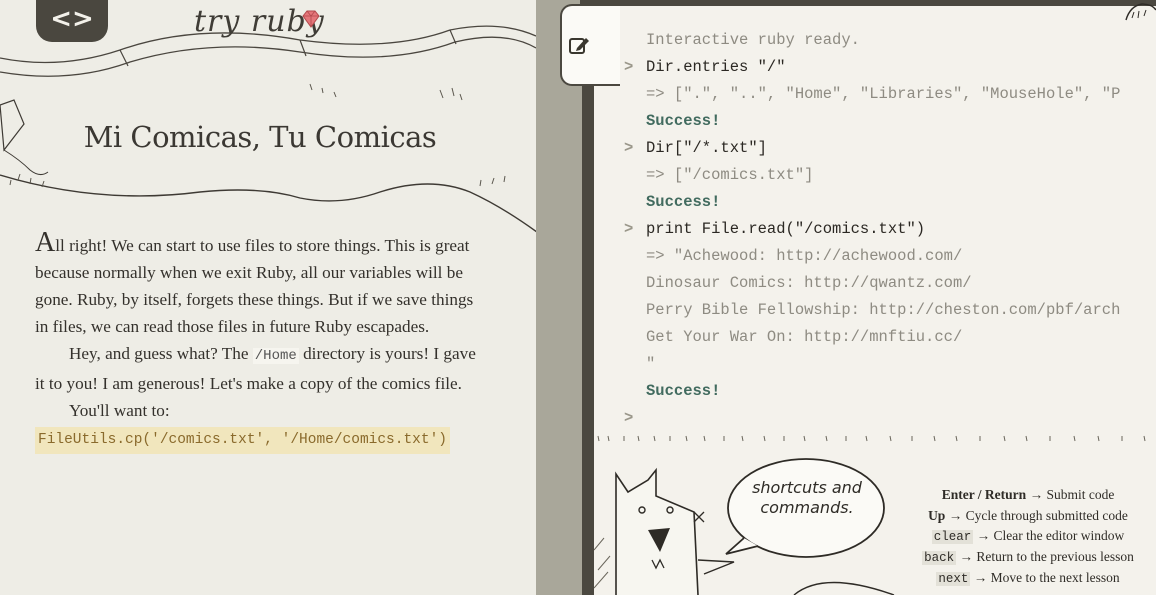 The image size is (1156, 595). Describe the element at coordinates (1140, 12) in the screenshot. I see `creature-peek-icon` at that location.